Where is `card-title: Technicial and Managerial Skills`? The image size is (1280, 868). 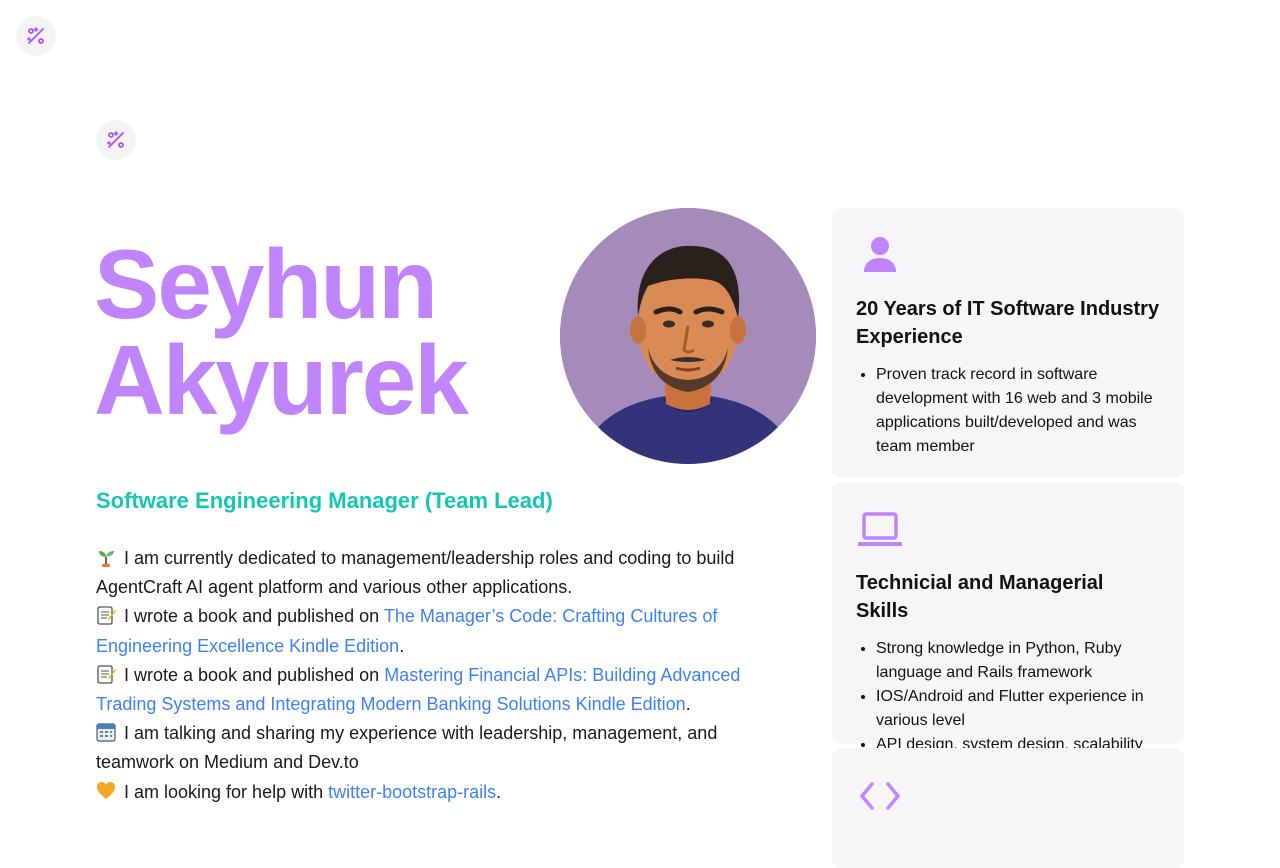
card-title: Technicial and Managerial Skills is located at coordinates (980, 597).